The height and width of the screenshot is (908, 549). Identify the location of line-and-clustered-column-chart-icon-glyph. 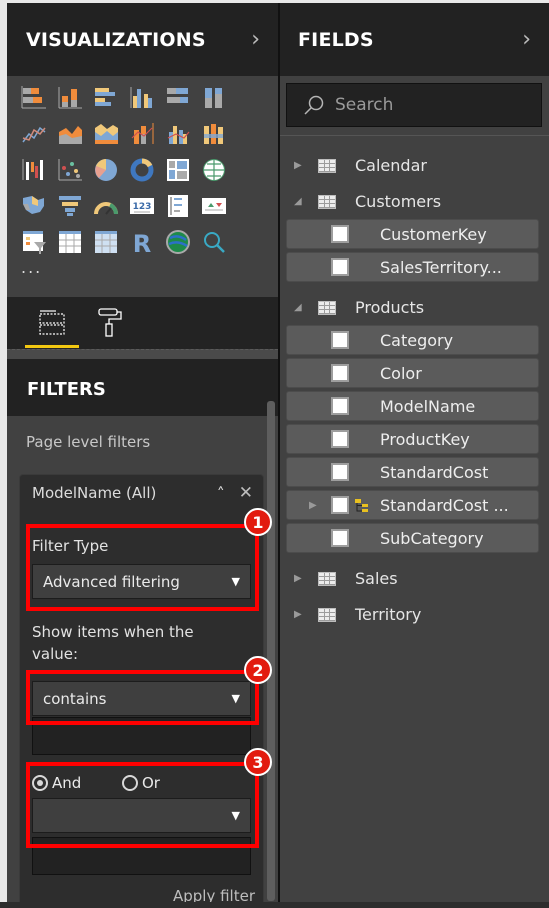
(178, 135).